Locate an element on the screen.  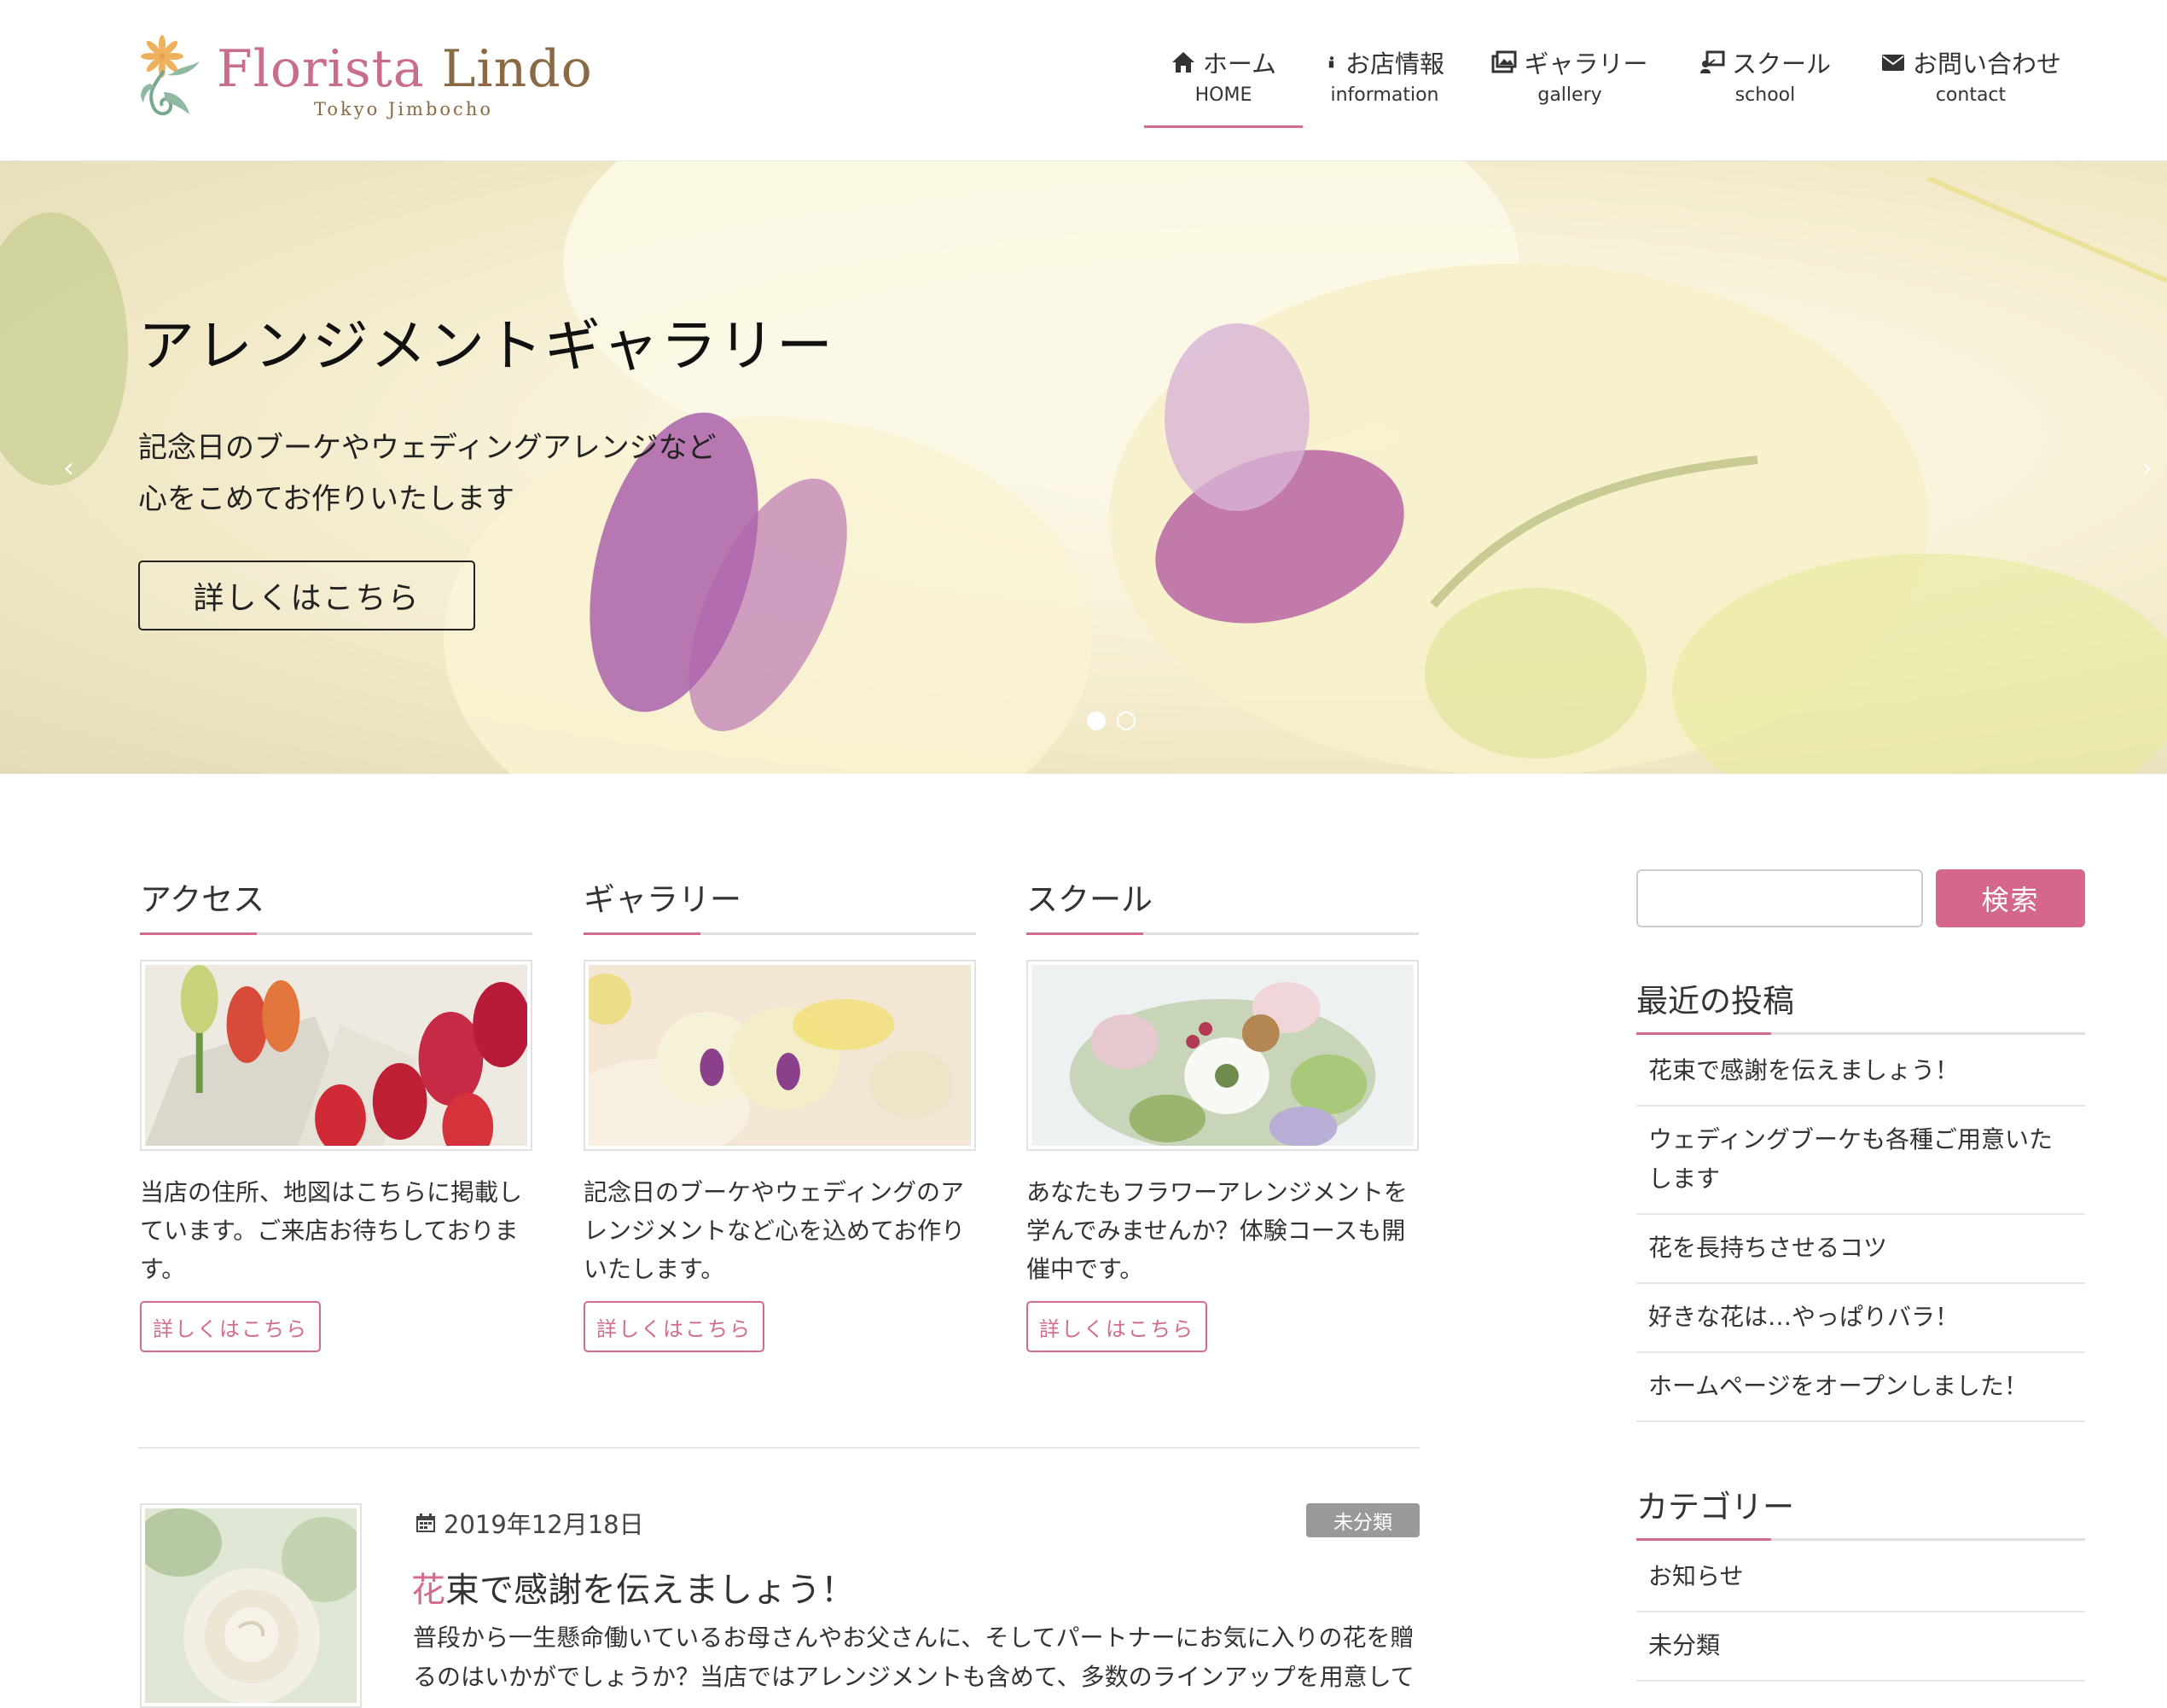
next-slide-icon: › is located at coordinates (2146, 467).